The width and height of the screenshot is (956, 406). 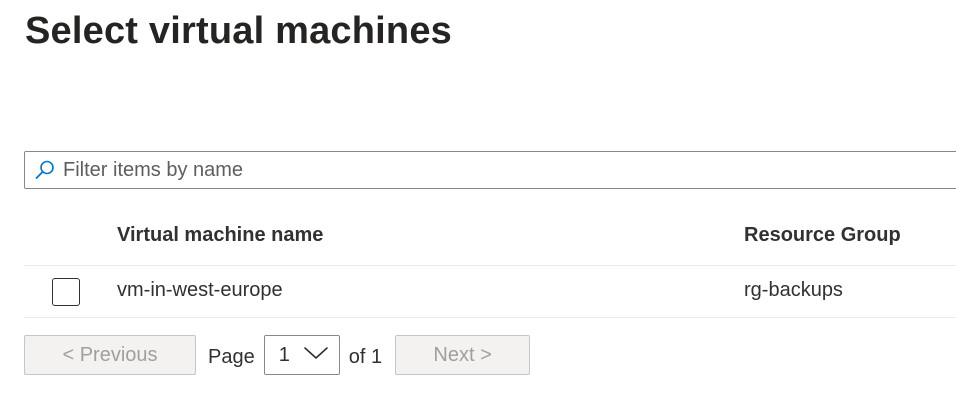 I want to click on vm-name-cell: vm-in-west-europe, so click(x=200, y=290).